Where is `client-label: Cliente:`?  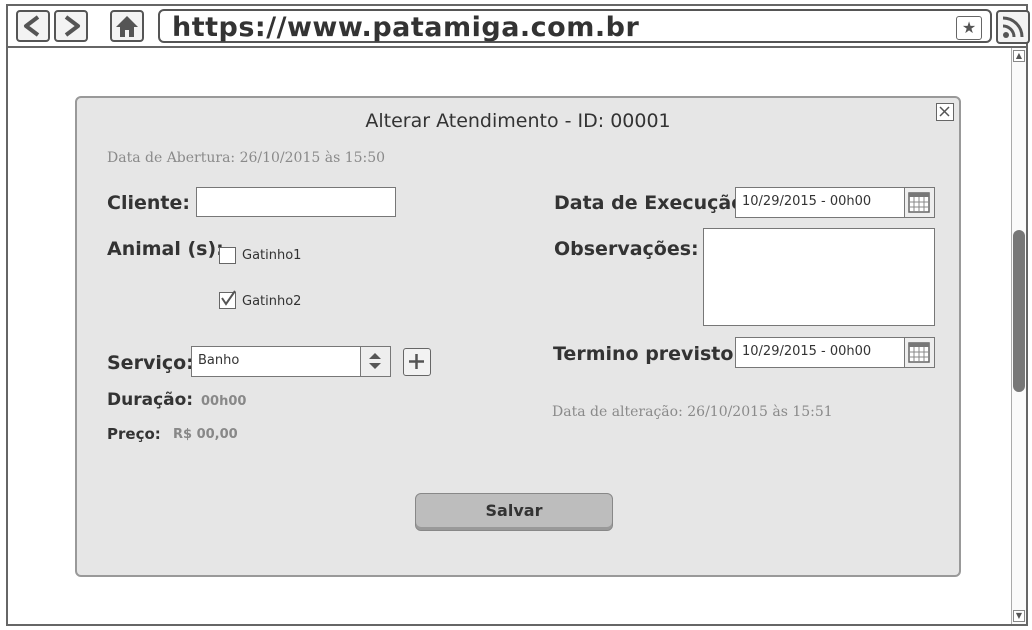
client-label: Cliente: is located at coordinates (148, 203).